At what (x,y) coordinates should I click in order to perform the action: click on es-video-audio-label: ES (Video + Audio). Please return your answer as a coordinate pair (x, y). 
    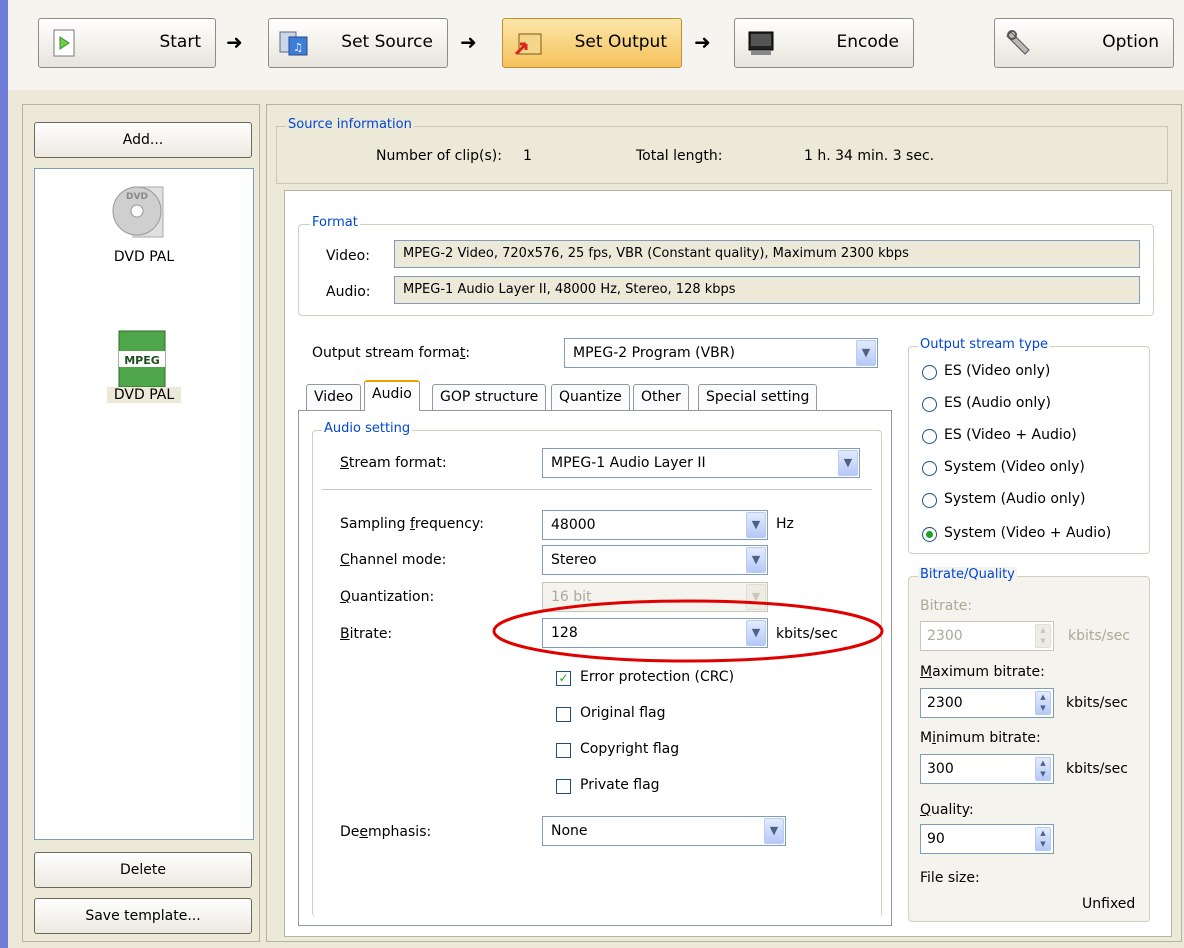
    Looking at the image, I should click on (1010, 435).